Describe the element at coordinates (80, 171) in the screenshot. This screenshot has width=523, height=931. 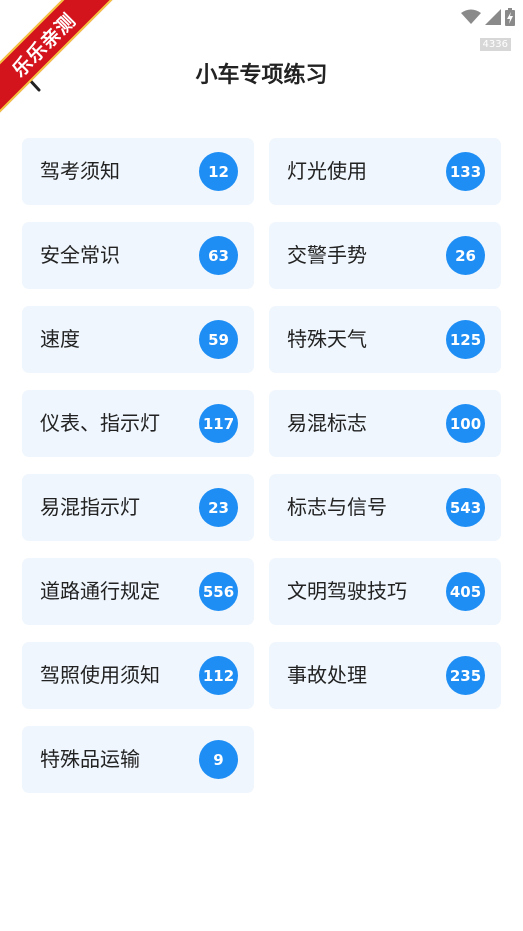
I see `category-label: 驾考须知` at that location.